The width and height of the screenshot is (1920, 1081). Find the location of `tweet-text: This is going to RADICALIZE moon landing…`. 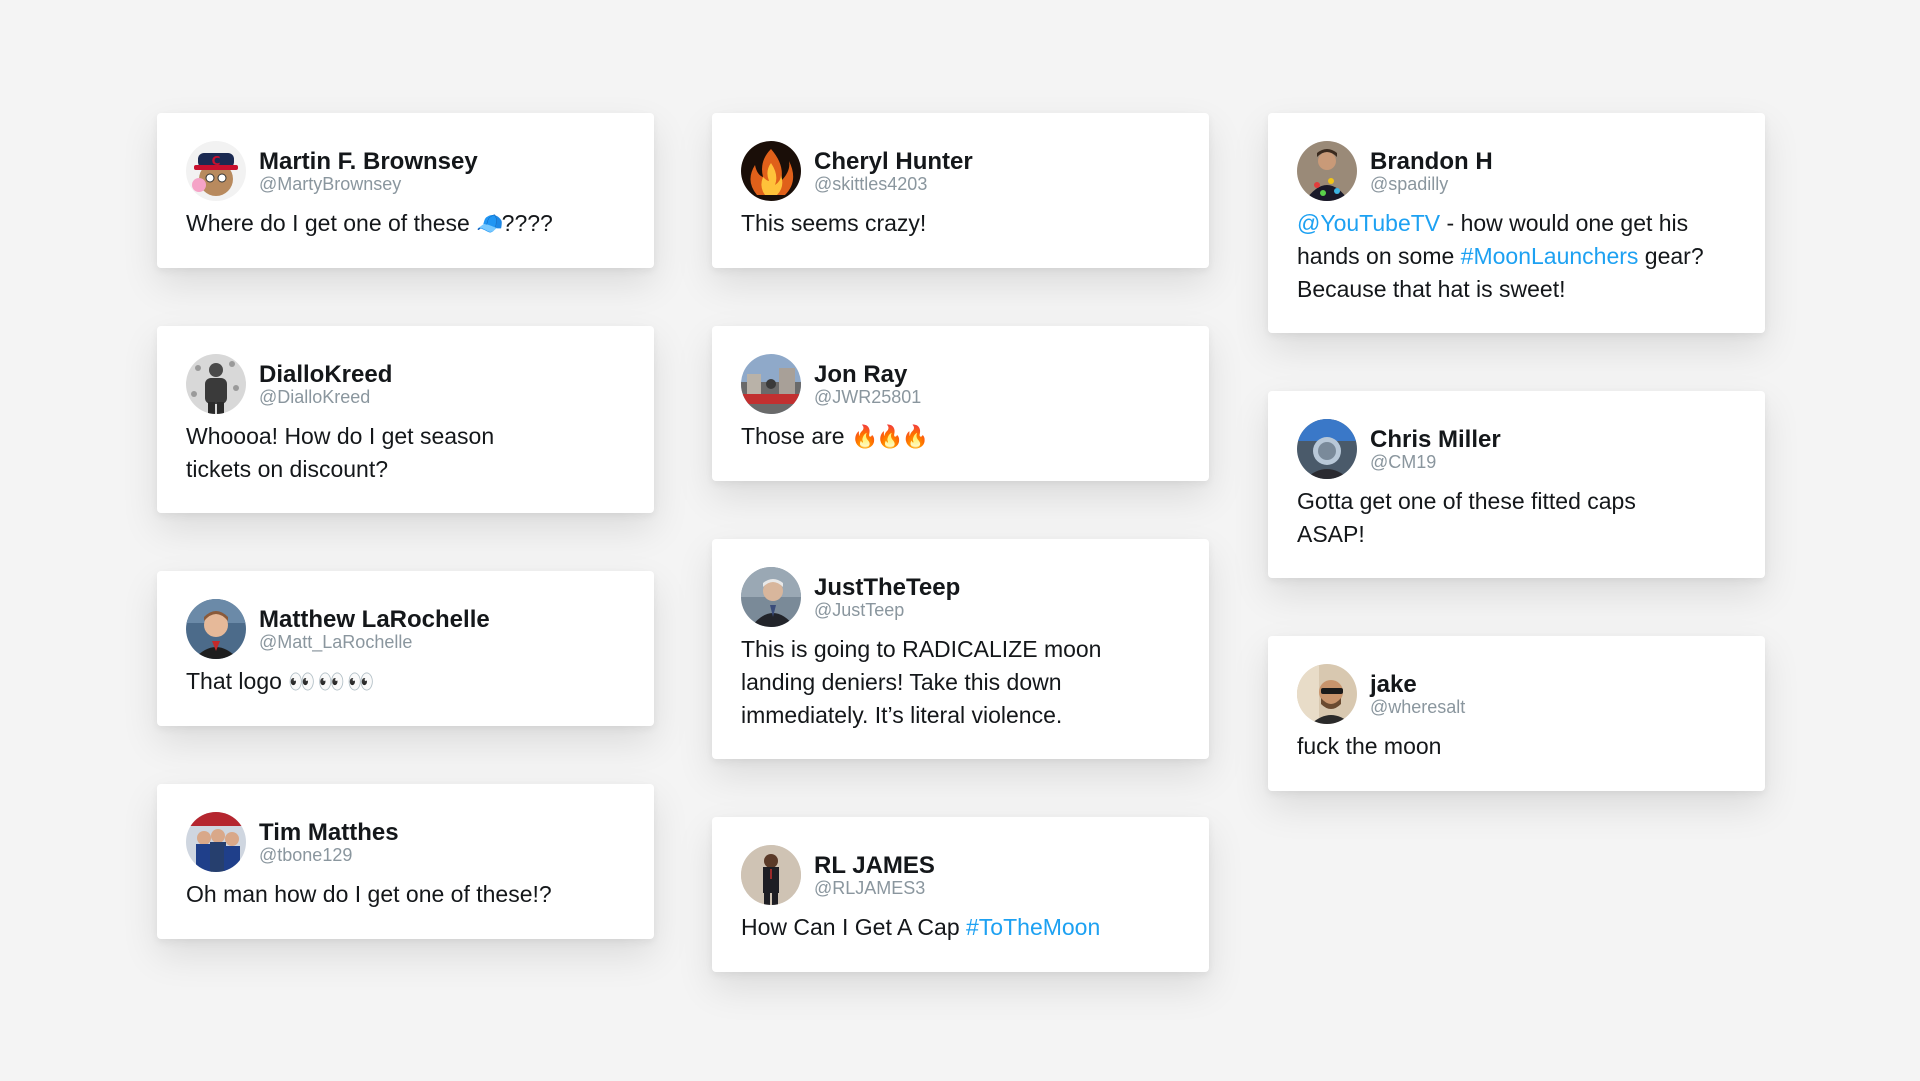

tweet-text: This is going to RADICALIZE moon landing… is located at coordinates (921, 682).